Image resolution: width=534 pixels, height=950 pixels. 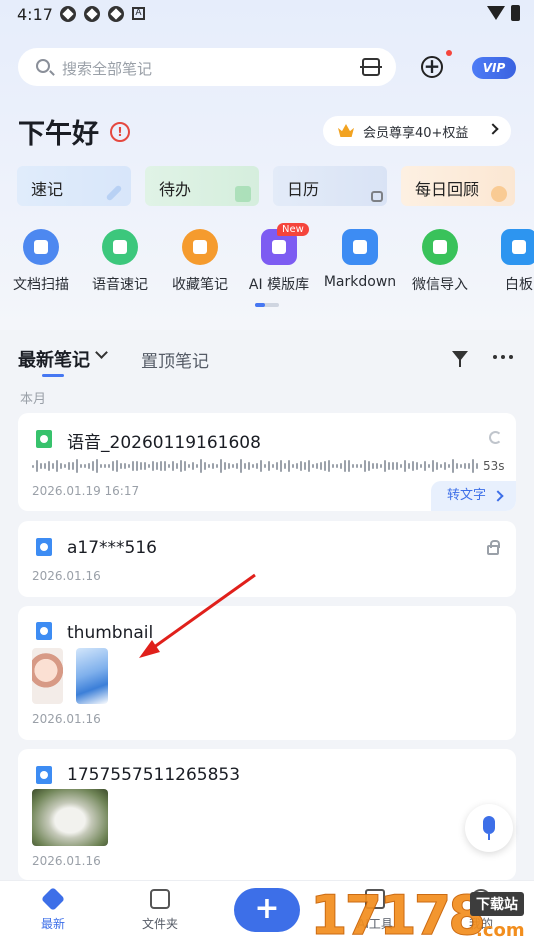 I want to click on note-card: 1757557511265853 2026.01.16, so click(x=267, y=814).